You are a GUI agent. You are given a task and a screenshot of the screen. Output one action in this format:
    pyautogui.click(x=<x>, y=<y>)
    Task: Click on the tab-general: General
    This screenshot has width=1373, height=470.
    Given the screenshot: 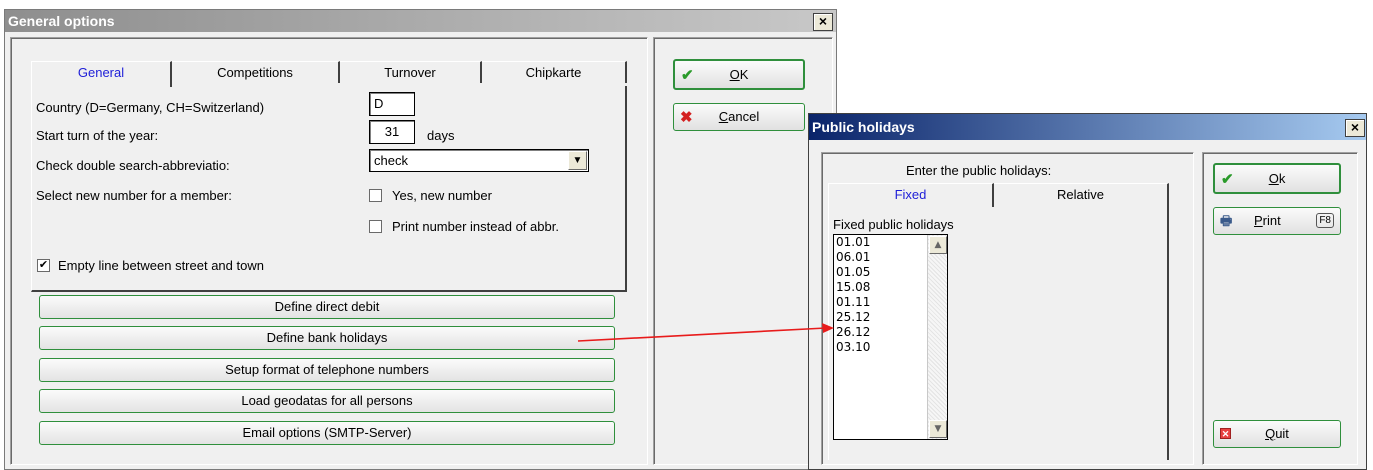 What is the action you would take?
    pyautogui.click(x=101, y=74)
    